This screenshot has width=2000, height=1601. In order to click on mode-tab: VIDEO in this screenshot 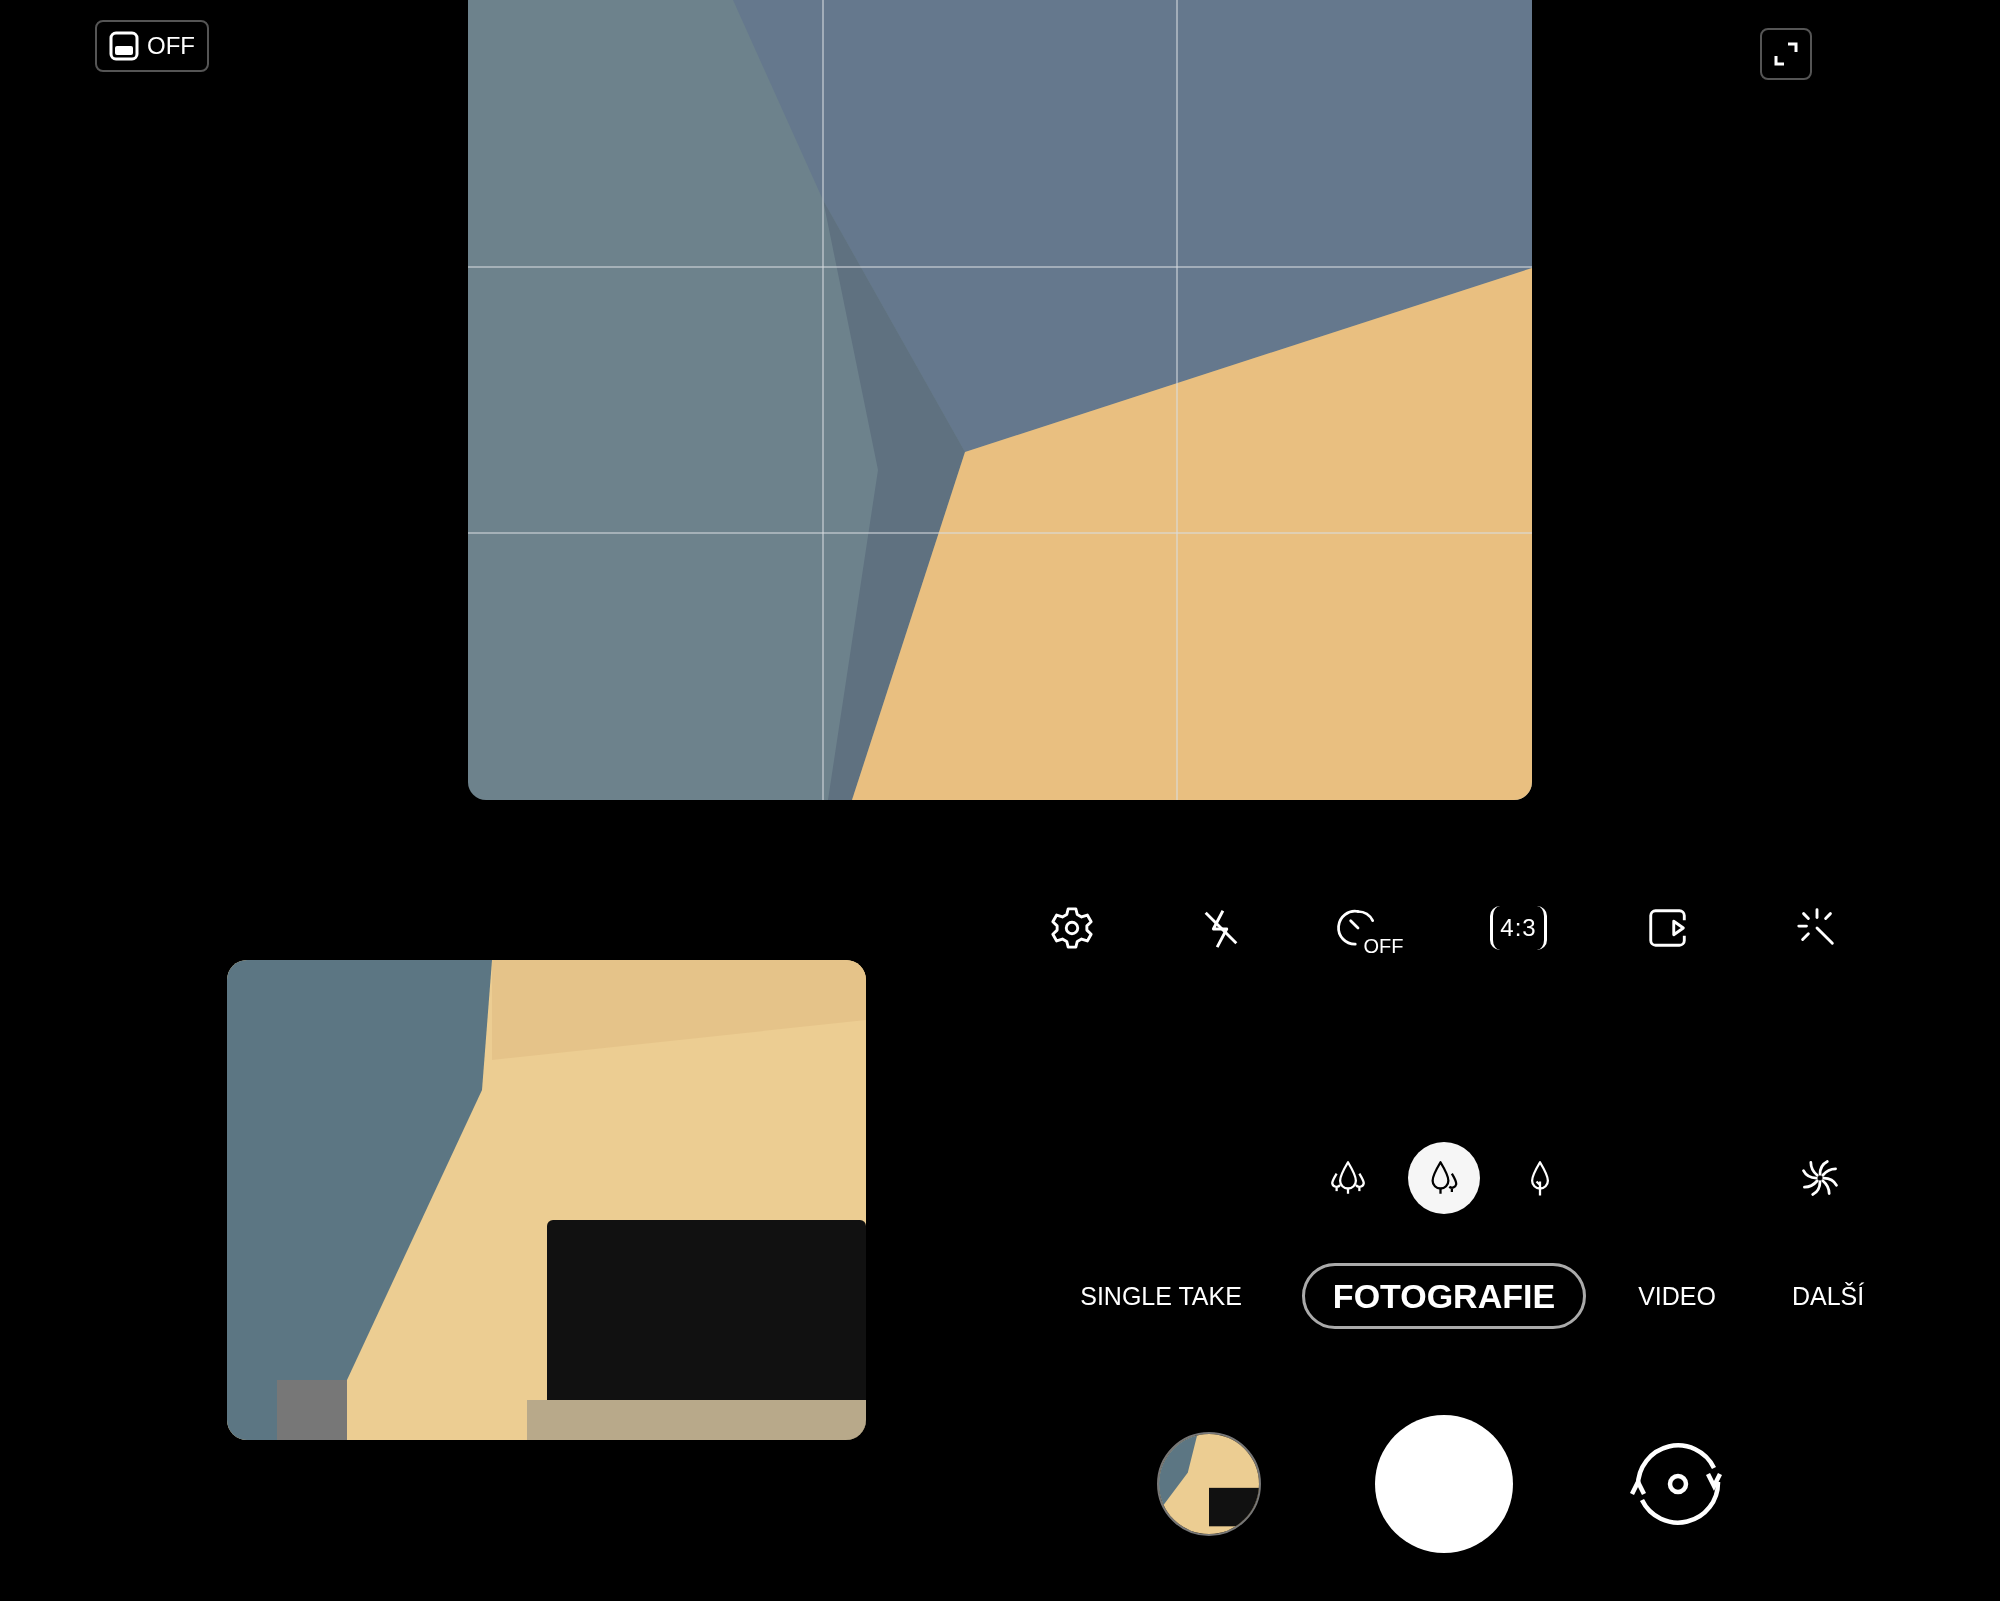, I will do `click(1677, 1296)`.